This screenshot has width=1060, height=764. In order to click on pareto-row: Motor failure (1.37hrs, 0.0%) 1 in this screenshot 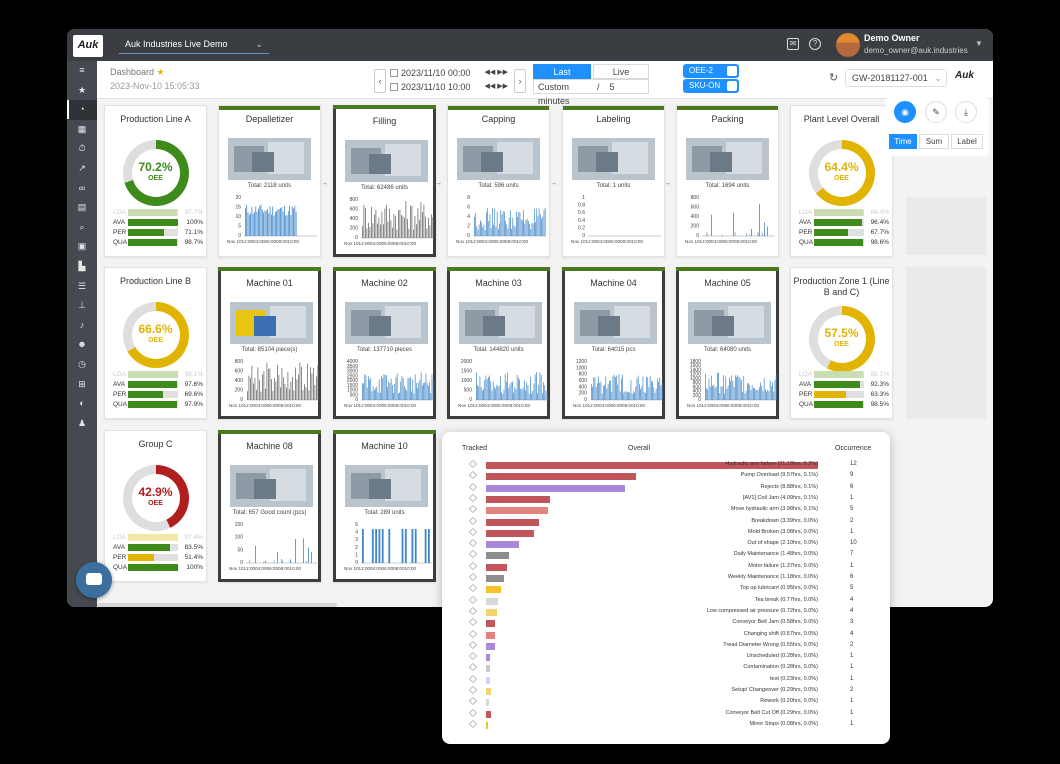, I will do `click(666, 567)`.